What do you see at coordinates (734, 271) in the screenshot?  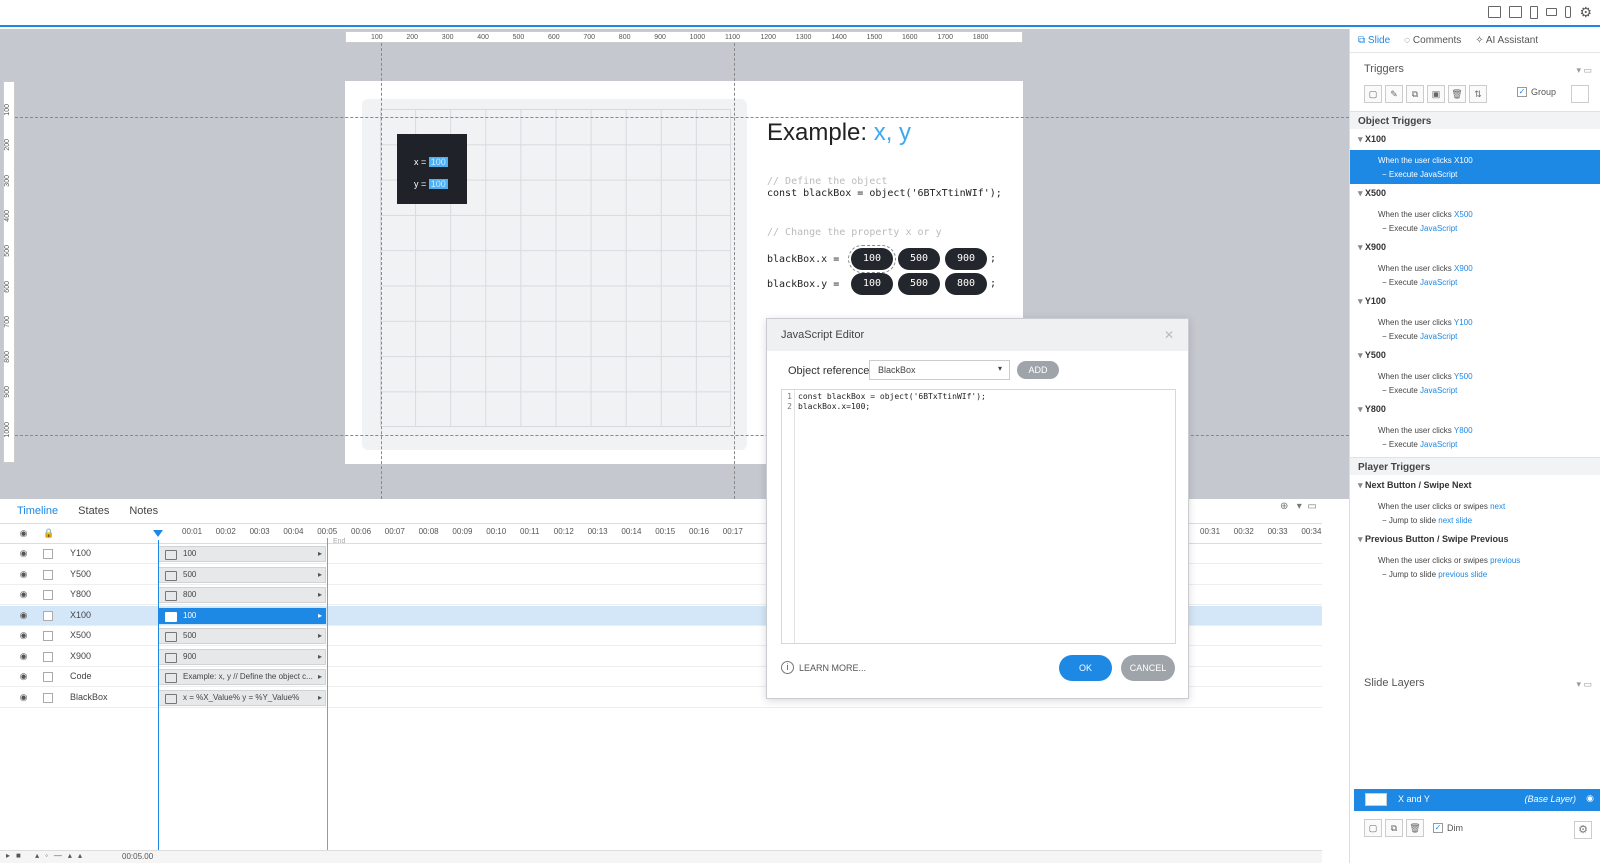 I see `guide-vertical-right` at bounding box center [734, 271].